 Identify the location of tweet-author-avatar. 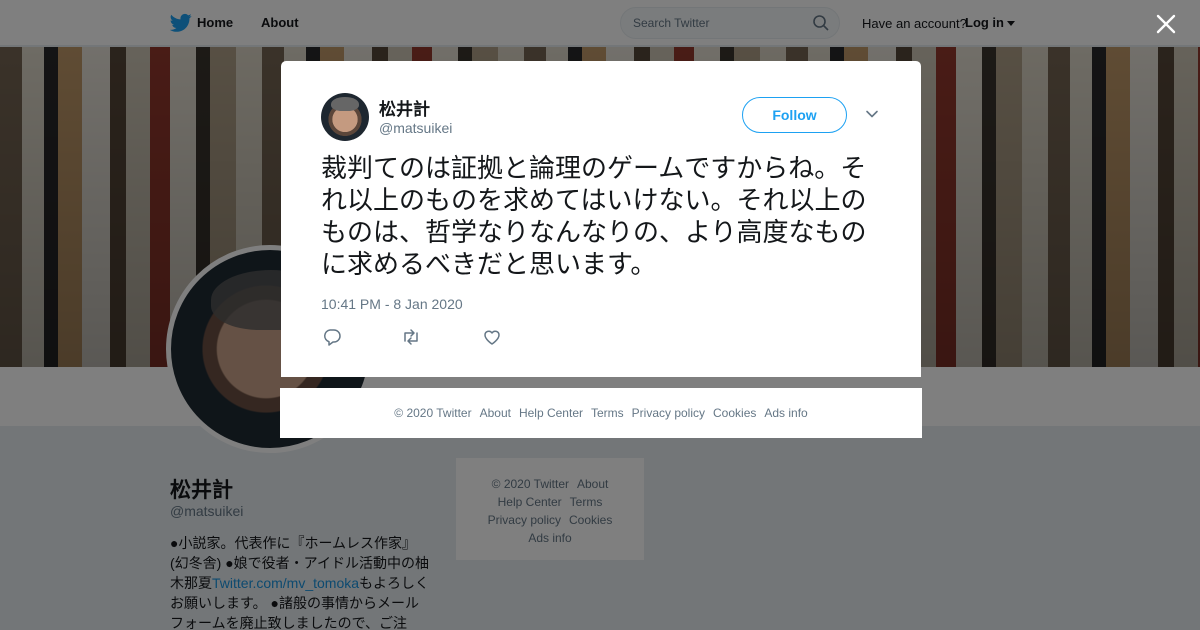
(345, 117).